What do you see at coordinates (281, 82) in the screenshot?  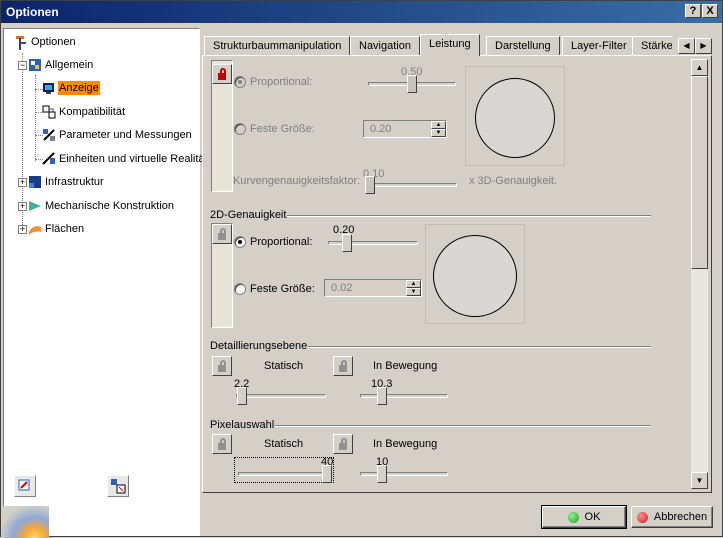 I see `proportional-3d-label: Proportional:` at bounding box center [281, 82].